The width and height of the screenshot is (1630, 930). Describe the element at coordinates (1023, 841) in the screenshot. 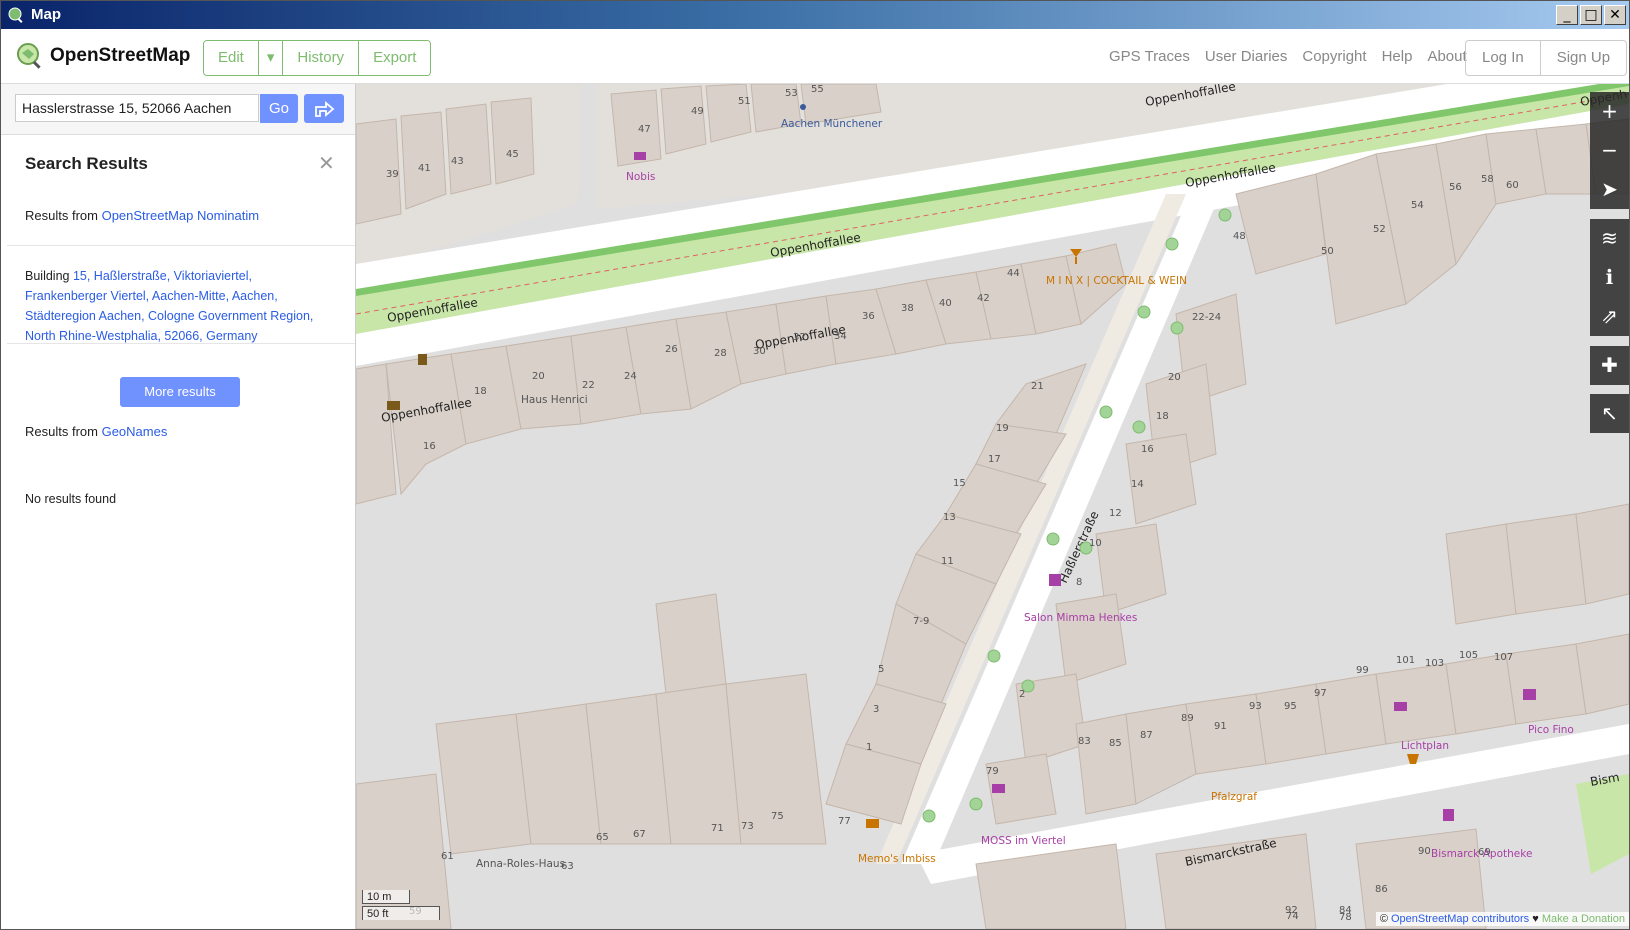

I see `poi-moss: MOSS im Viertel` at that location.